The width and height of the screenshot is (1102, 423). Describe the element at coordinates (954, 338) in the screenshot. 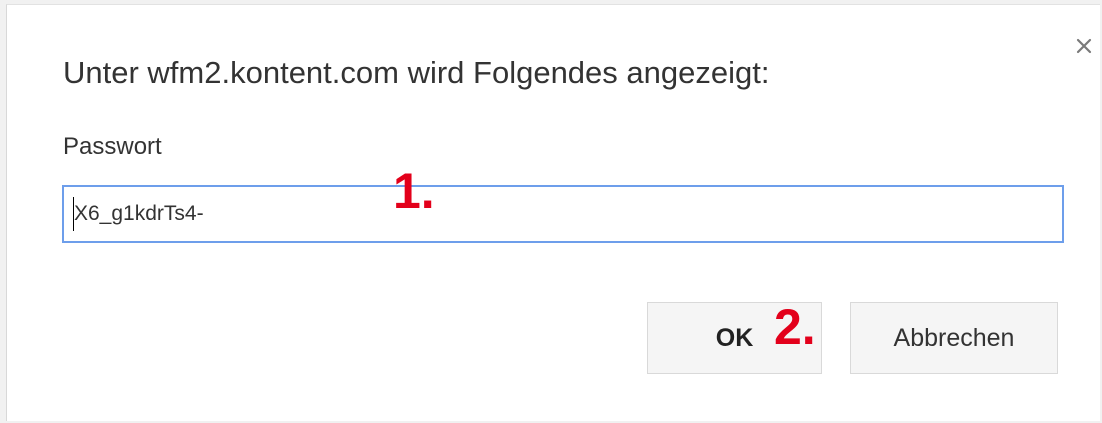

I see `cancel-button: Abbrechen` at that location.